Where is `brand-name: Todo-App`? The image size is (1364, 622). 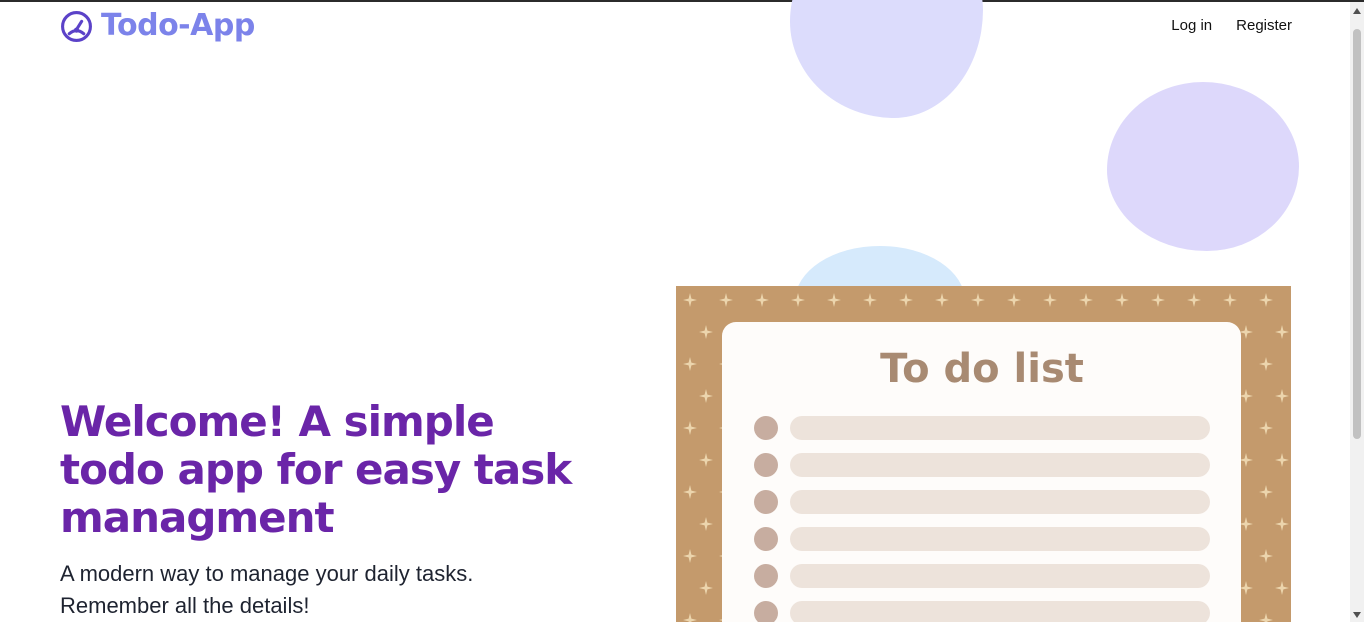
brand-name: Todo-App is located at coordinates (178, 25).